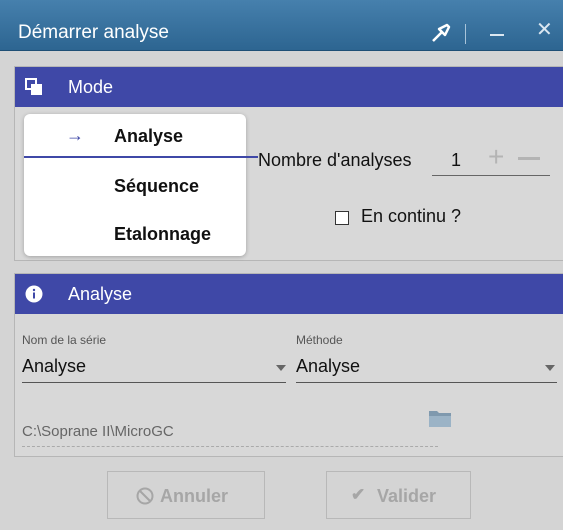 The height and width of the screenshot is (530, 563). What do you see at coordinates (441, 33) in the screenshot?
I see `pin-icon` at bounding box center [441, 33].